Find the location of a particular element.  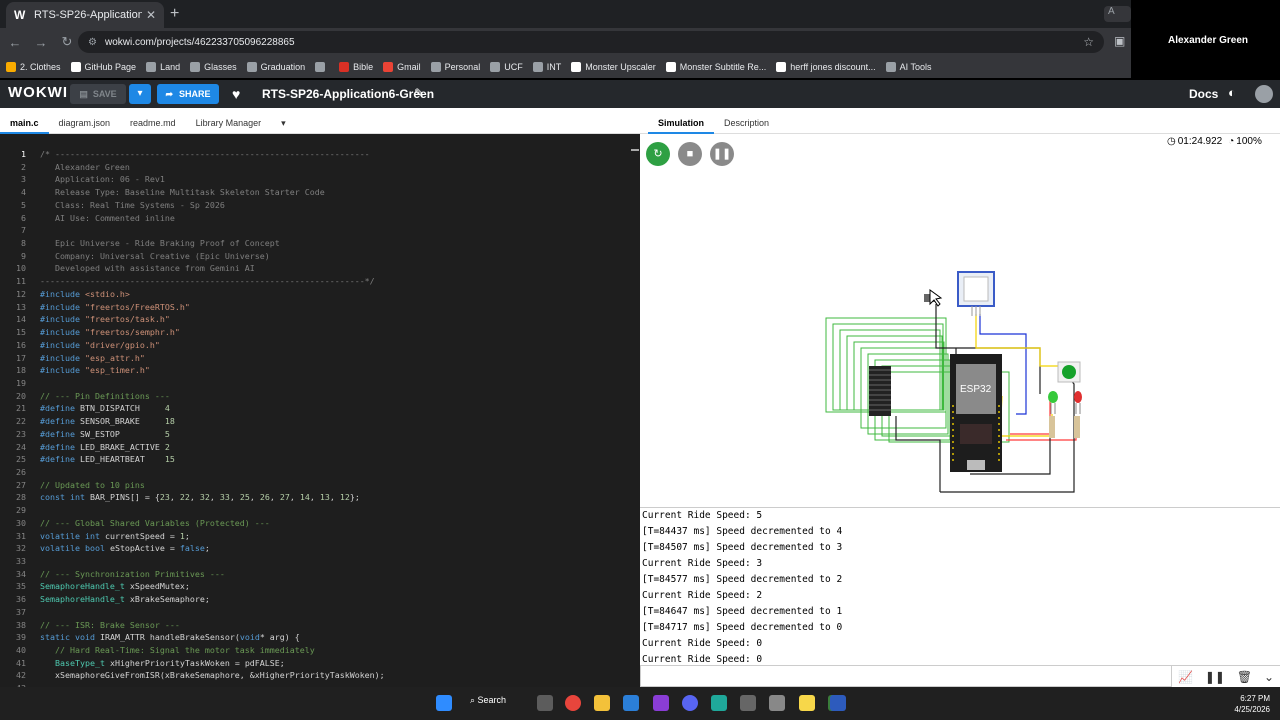

close-tab-icon: ✕ is located at coordinates (151, 15).